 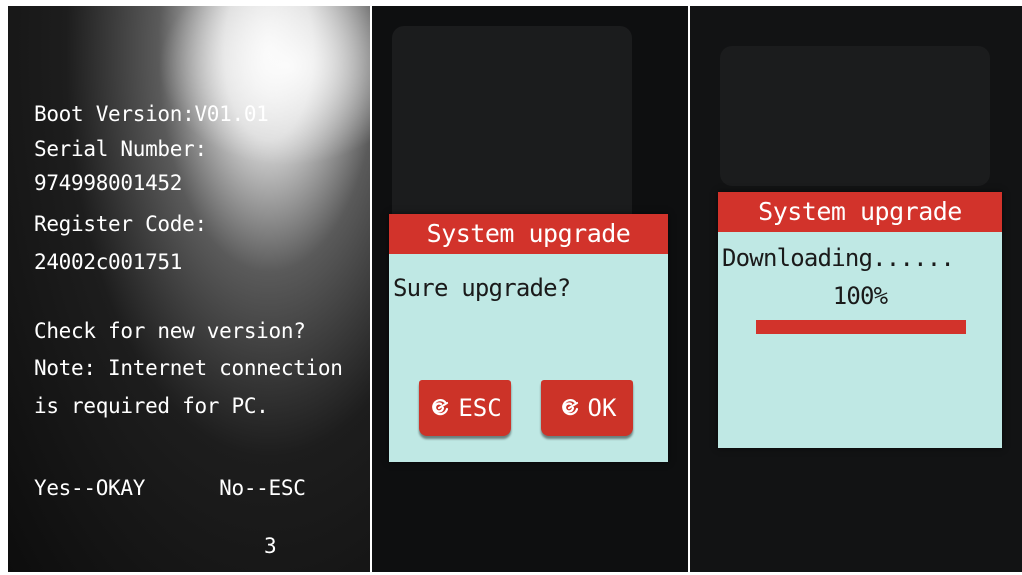 What do you see at coordinates (188, 368) in the screenshot?
I see `internet-note-line-1: Note: Internet connection` at bounding box center [188, 368].